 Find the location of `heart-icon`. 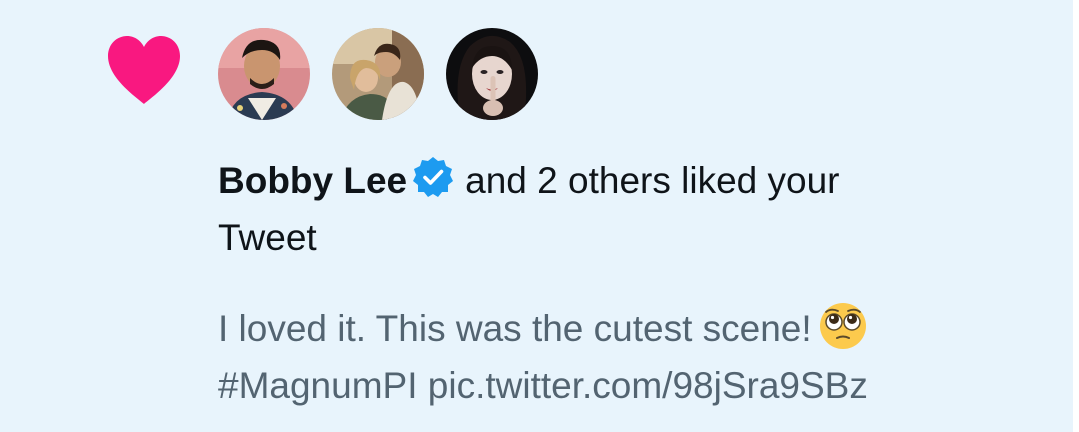

heart-icon is located at coordinates (144, 70).